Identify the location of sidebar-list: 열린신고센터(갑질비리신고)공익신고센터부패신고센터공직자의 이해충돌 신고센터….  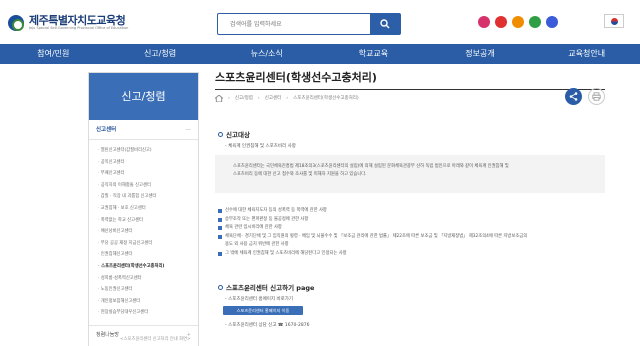
(143, 229).